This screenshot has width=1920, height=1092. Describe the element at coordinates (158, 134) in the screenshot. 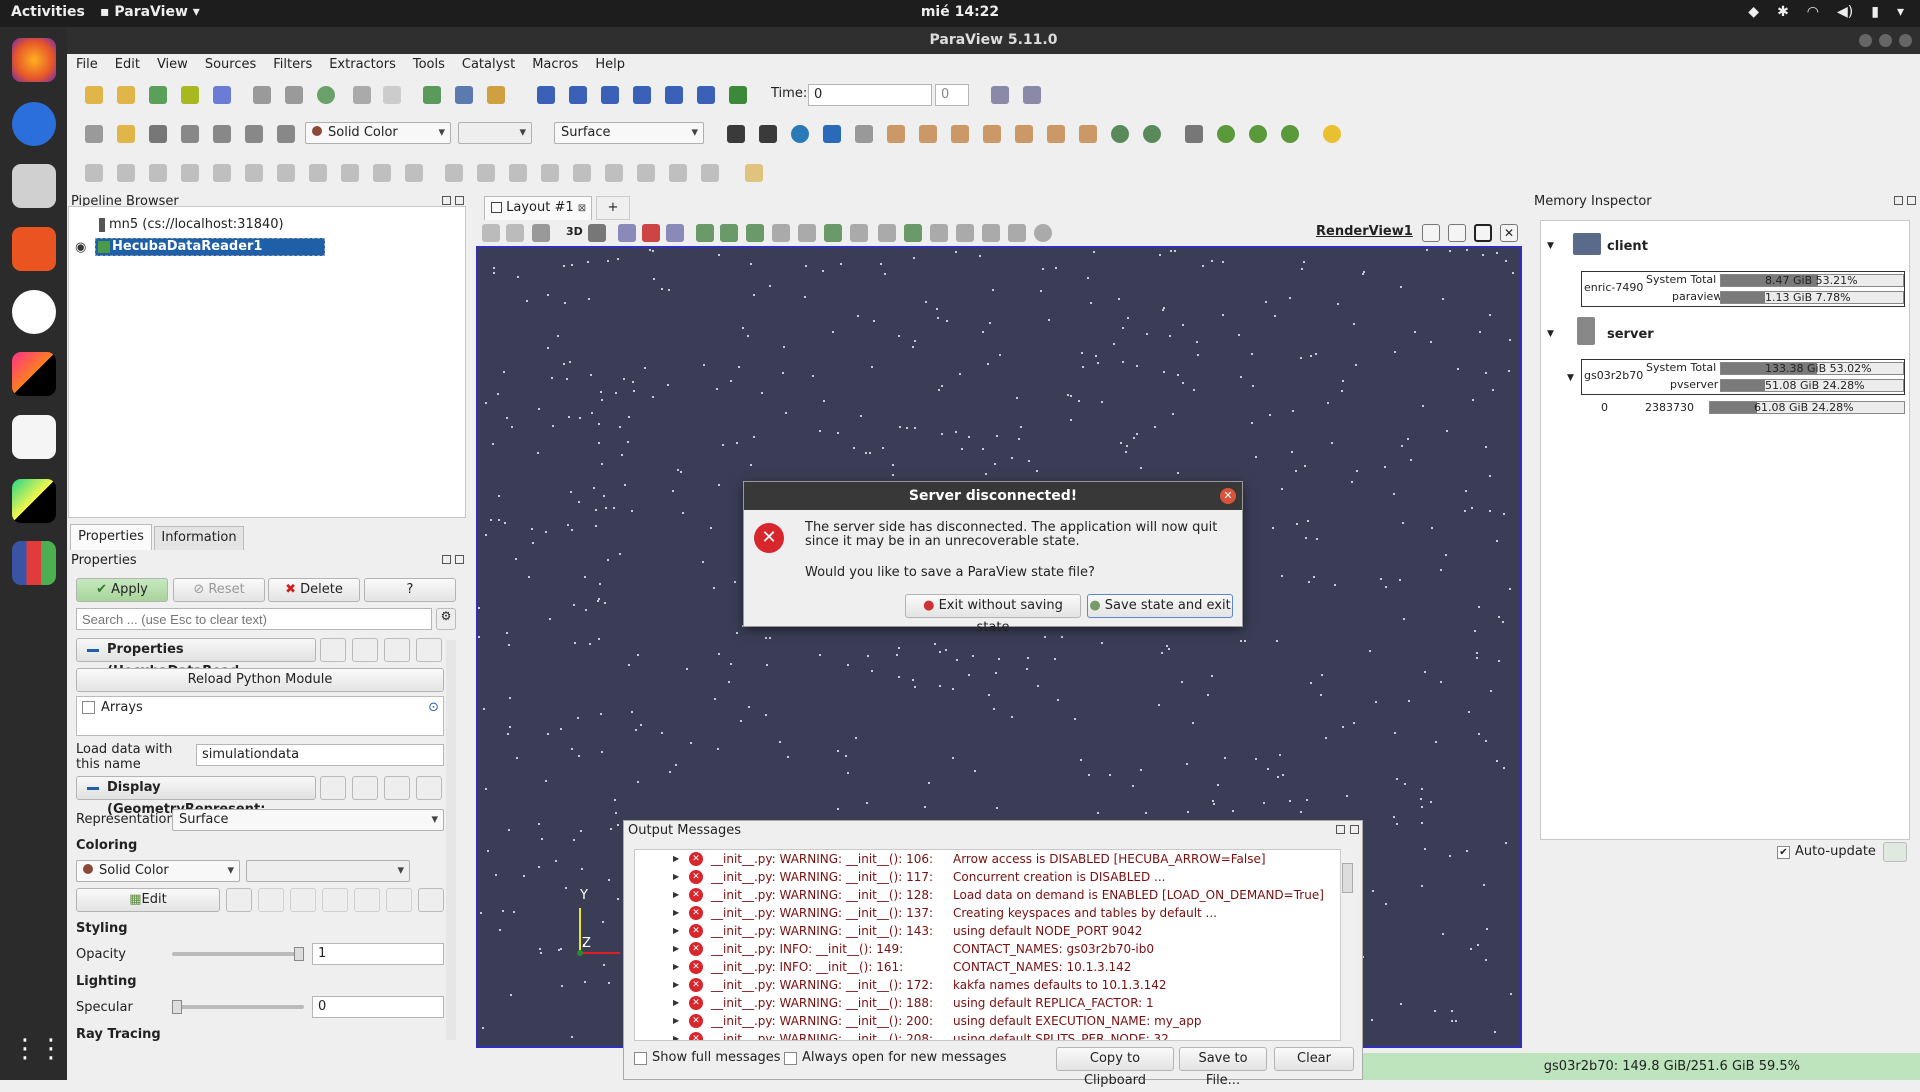

I see `spreadsheet-icon` at that location.